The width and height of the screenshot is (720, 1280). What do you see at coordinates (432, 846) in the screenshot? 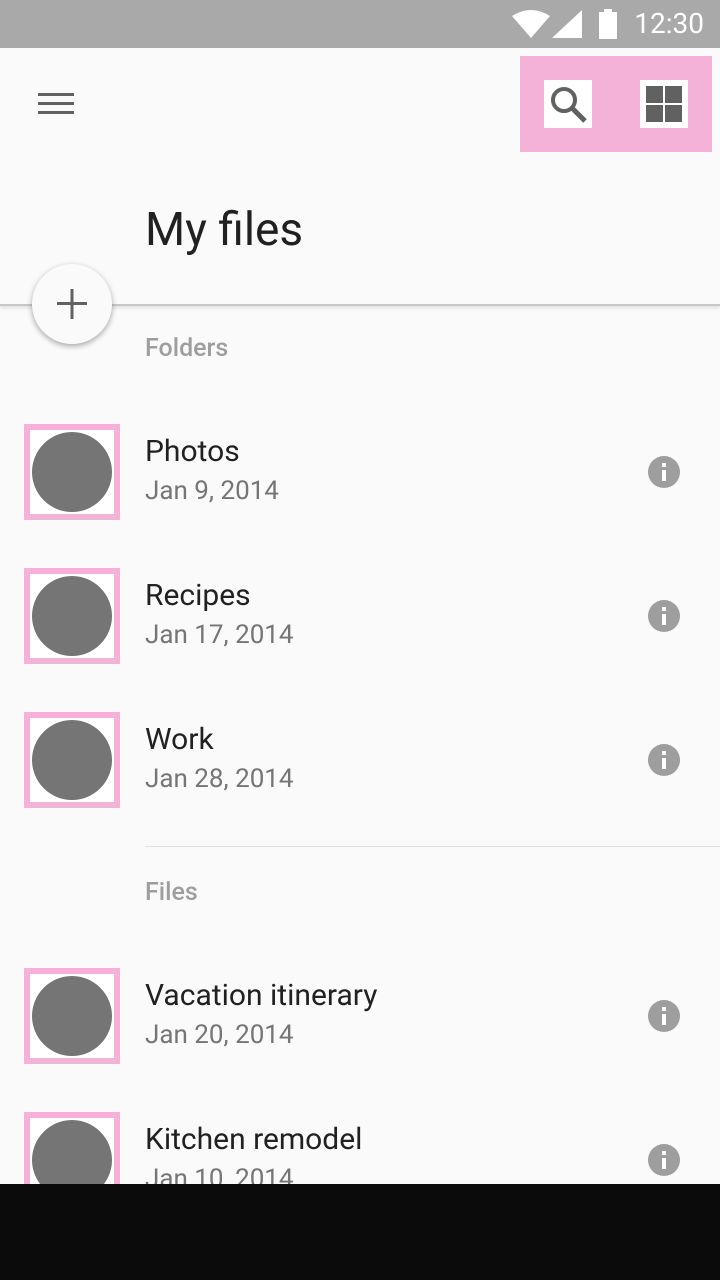
I see `section-divider` at bounding box center [432, 846].